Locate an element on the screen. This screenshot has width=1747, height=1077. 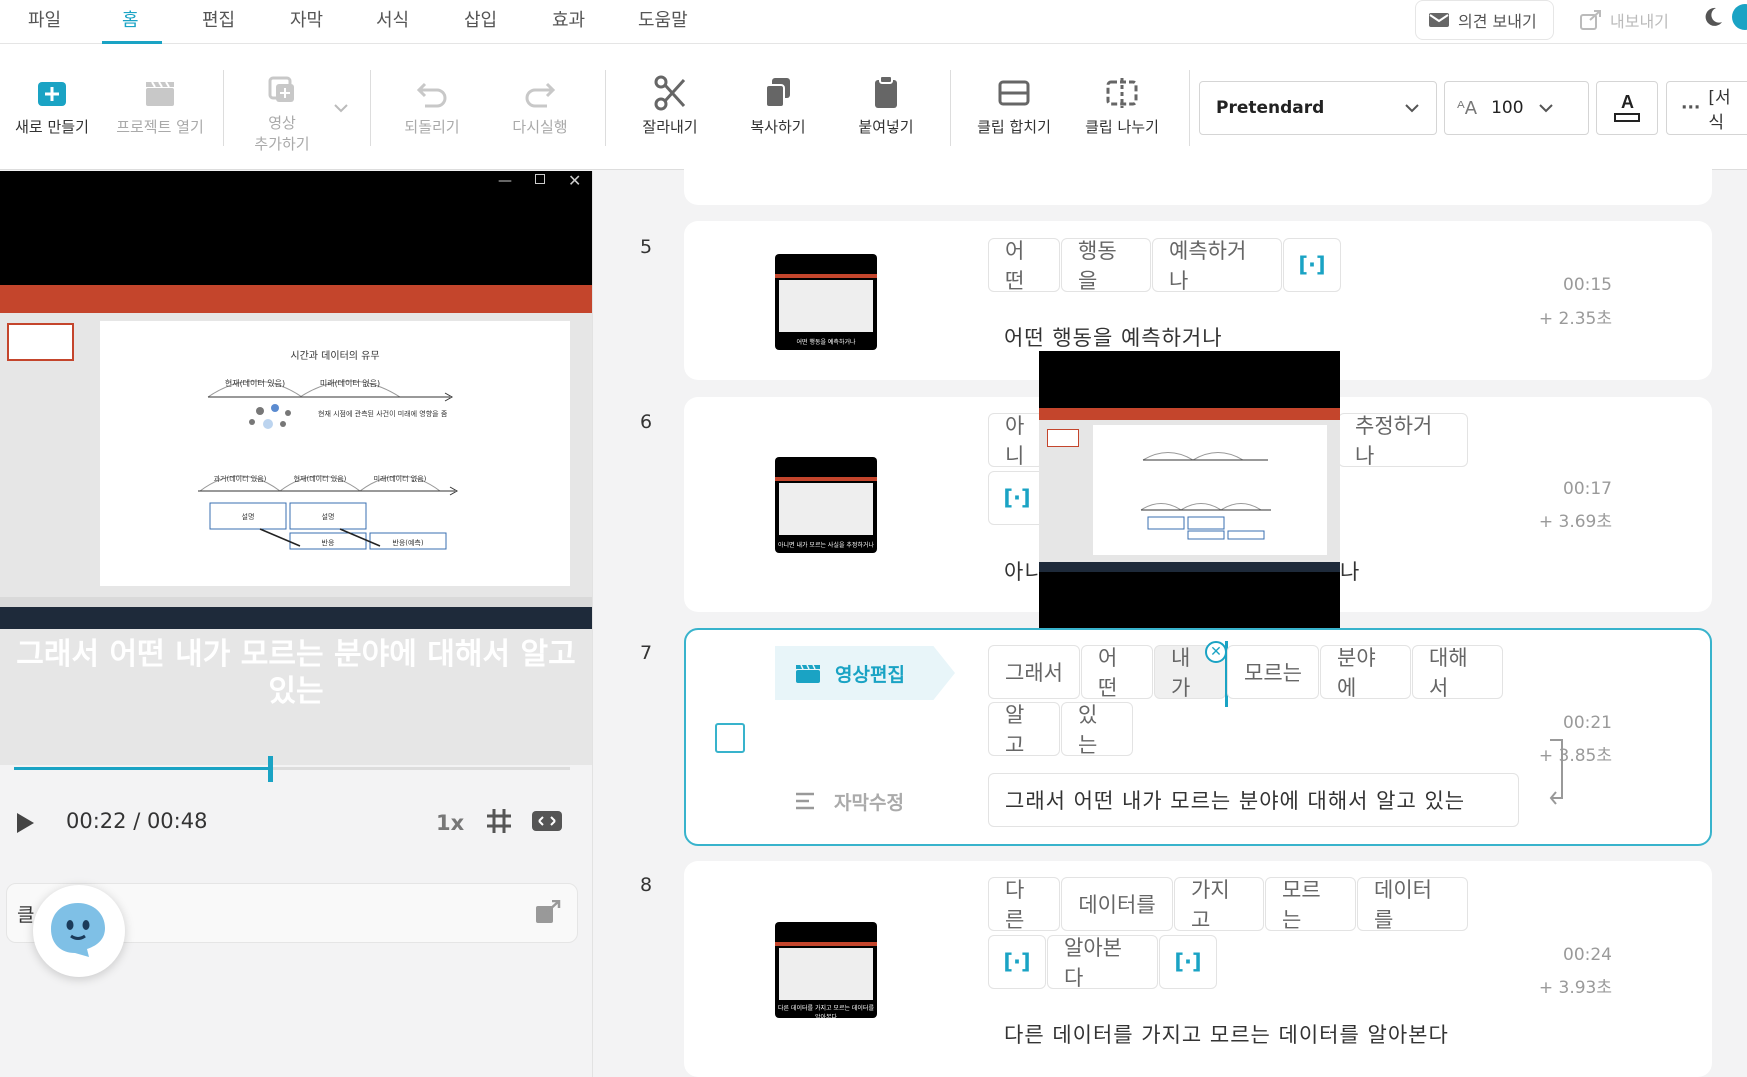
row-number: 8 is located at coordinates (646, 885).